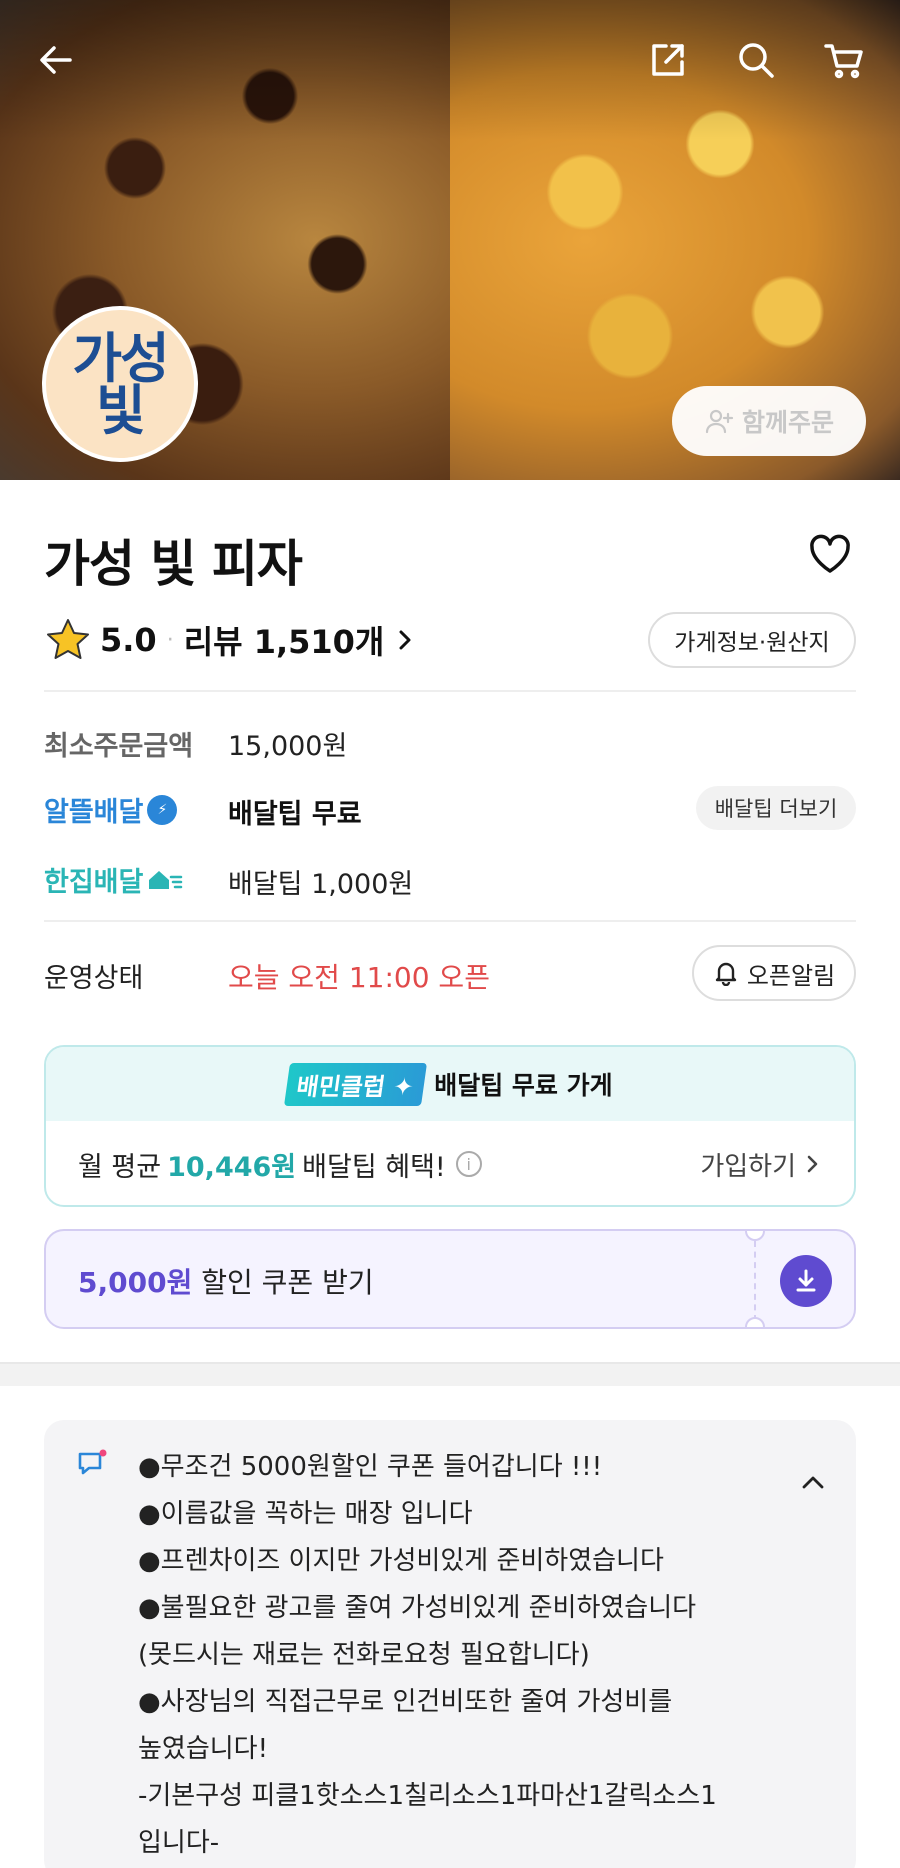  Describe the element at coordinates (295, 814) in the screenshot. I see `altteul-delivery-value: 배달팁 무료` at that location.